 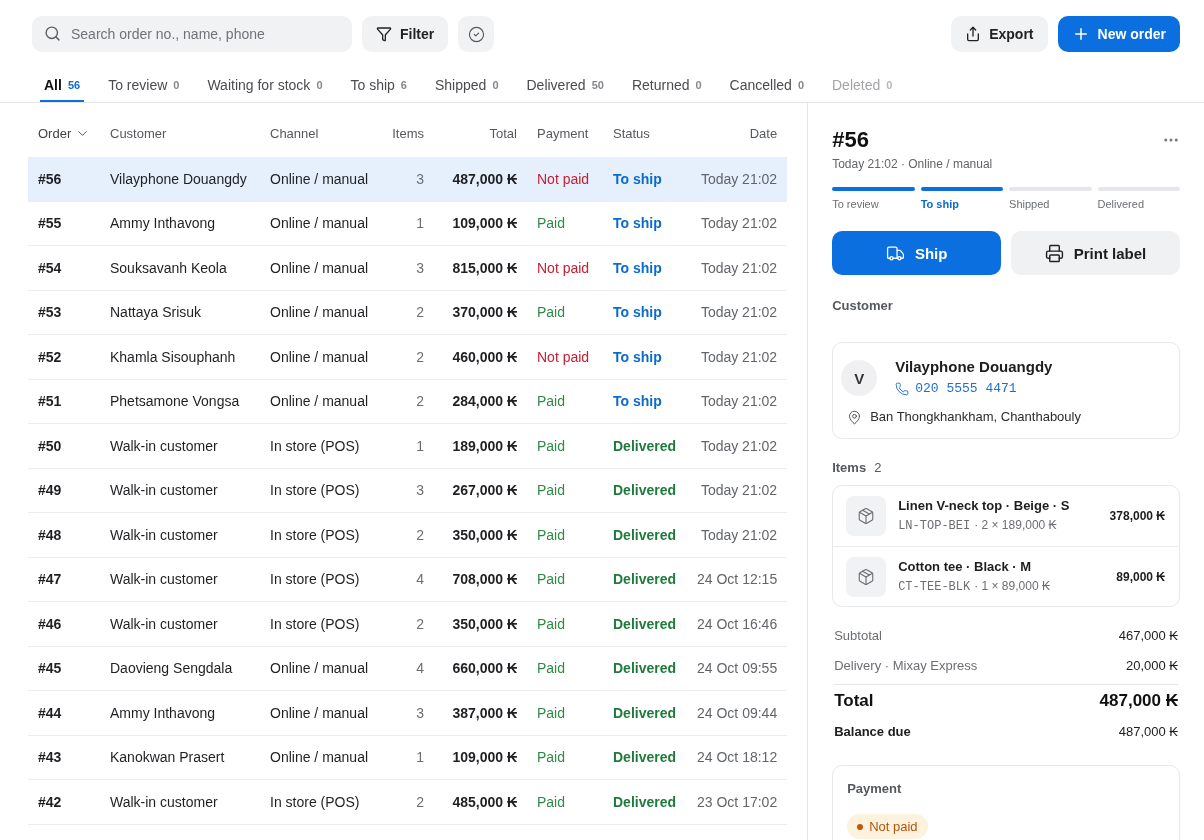 What do you see at coordinates (408, 668) in the screenshot?
I see `order-row: #45 Daovieng Sengdala Online / manual 4 660,000 ₭ Paid Delivered 24 Oct 09:55` at bounding box center [408, 668].